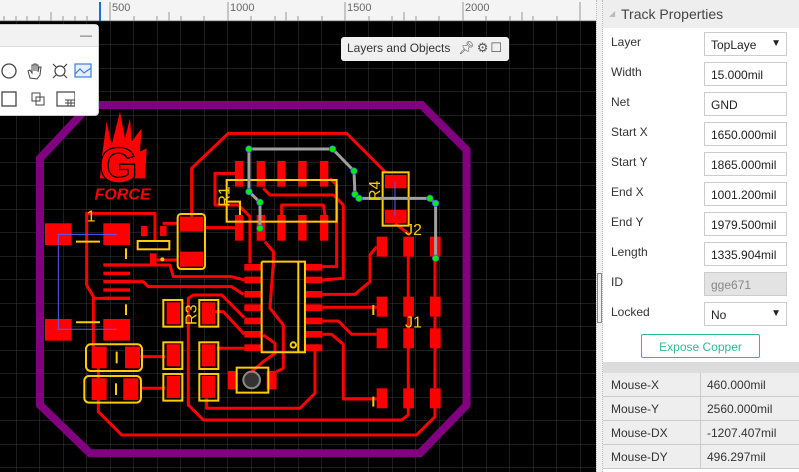 Image resolution: width=799 pixels, height=472 pixels. Describe the element at coordinates (672, 14) in the screenshot. I see `panel-title: Track Properties` at that location.